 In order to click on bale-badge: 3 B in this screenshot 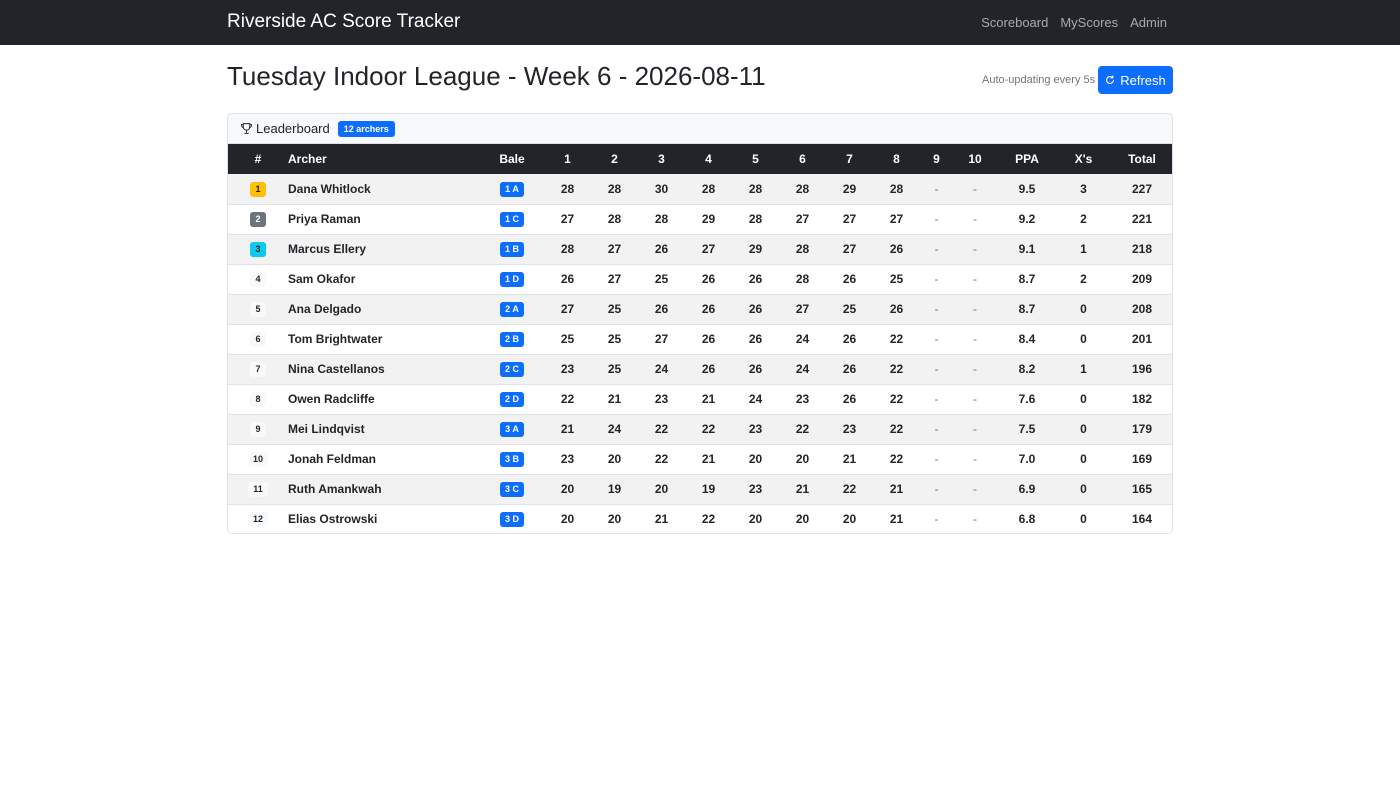, I will do `click(511, 459)`.